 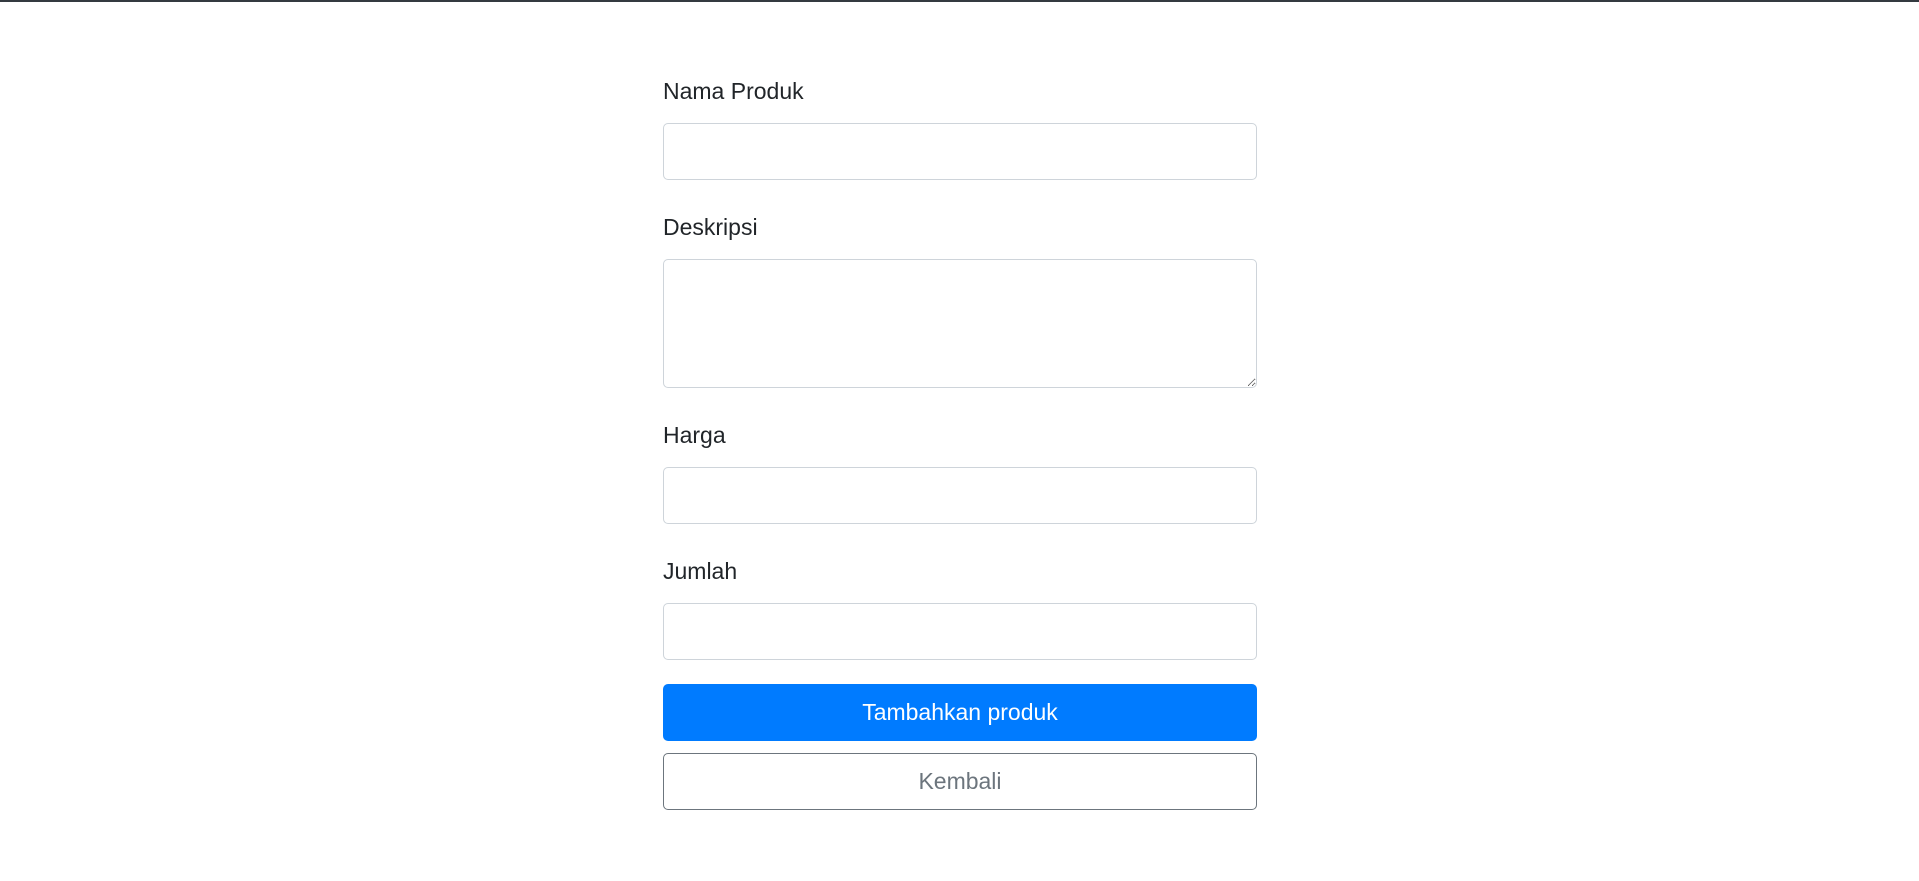 What do you see at coordinates (710, 227) in the screenshot?
I see `deskripsi-label: Deskripsi` at bounding box center [710, 227].